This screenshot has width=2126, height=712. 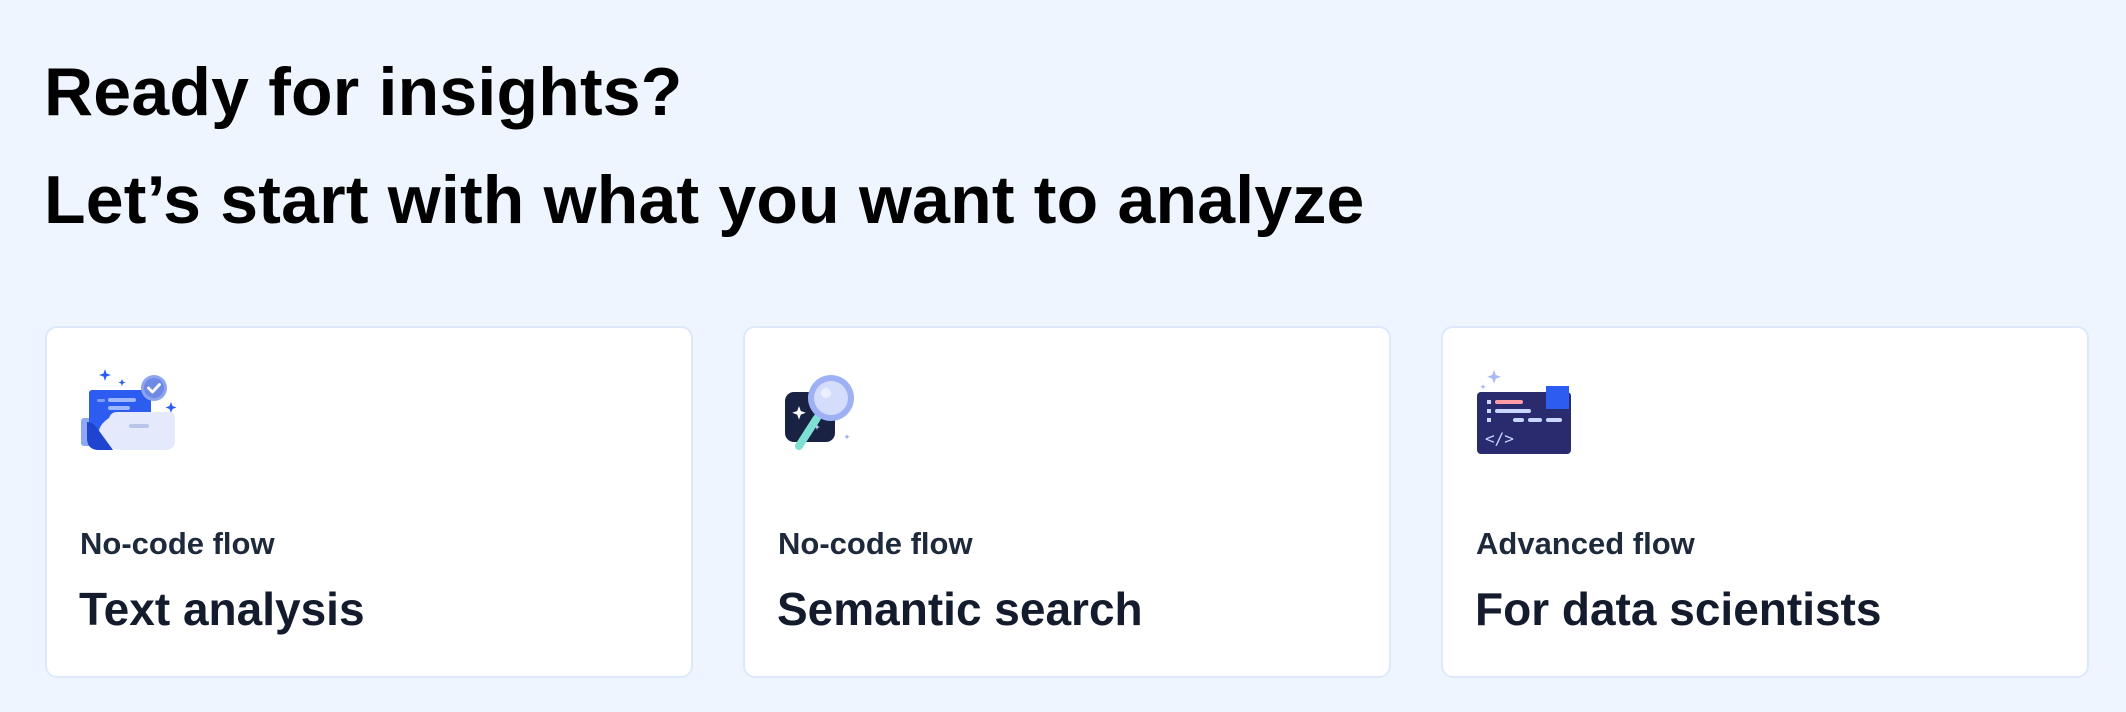 I want to click on card-flow-label: Advanced flow, so click(x=1585, y=543).